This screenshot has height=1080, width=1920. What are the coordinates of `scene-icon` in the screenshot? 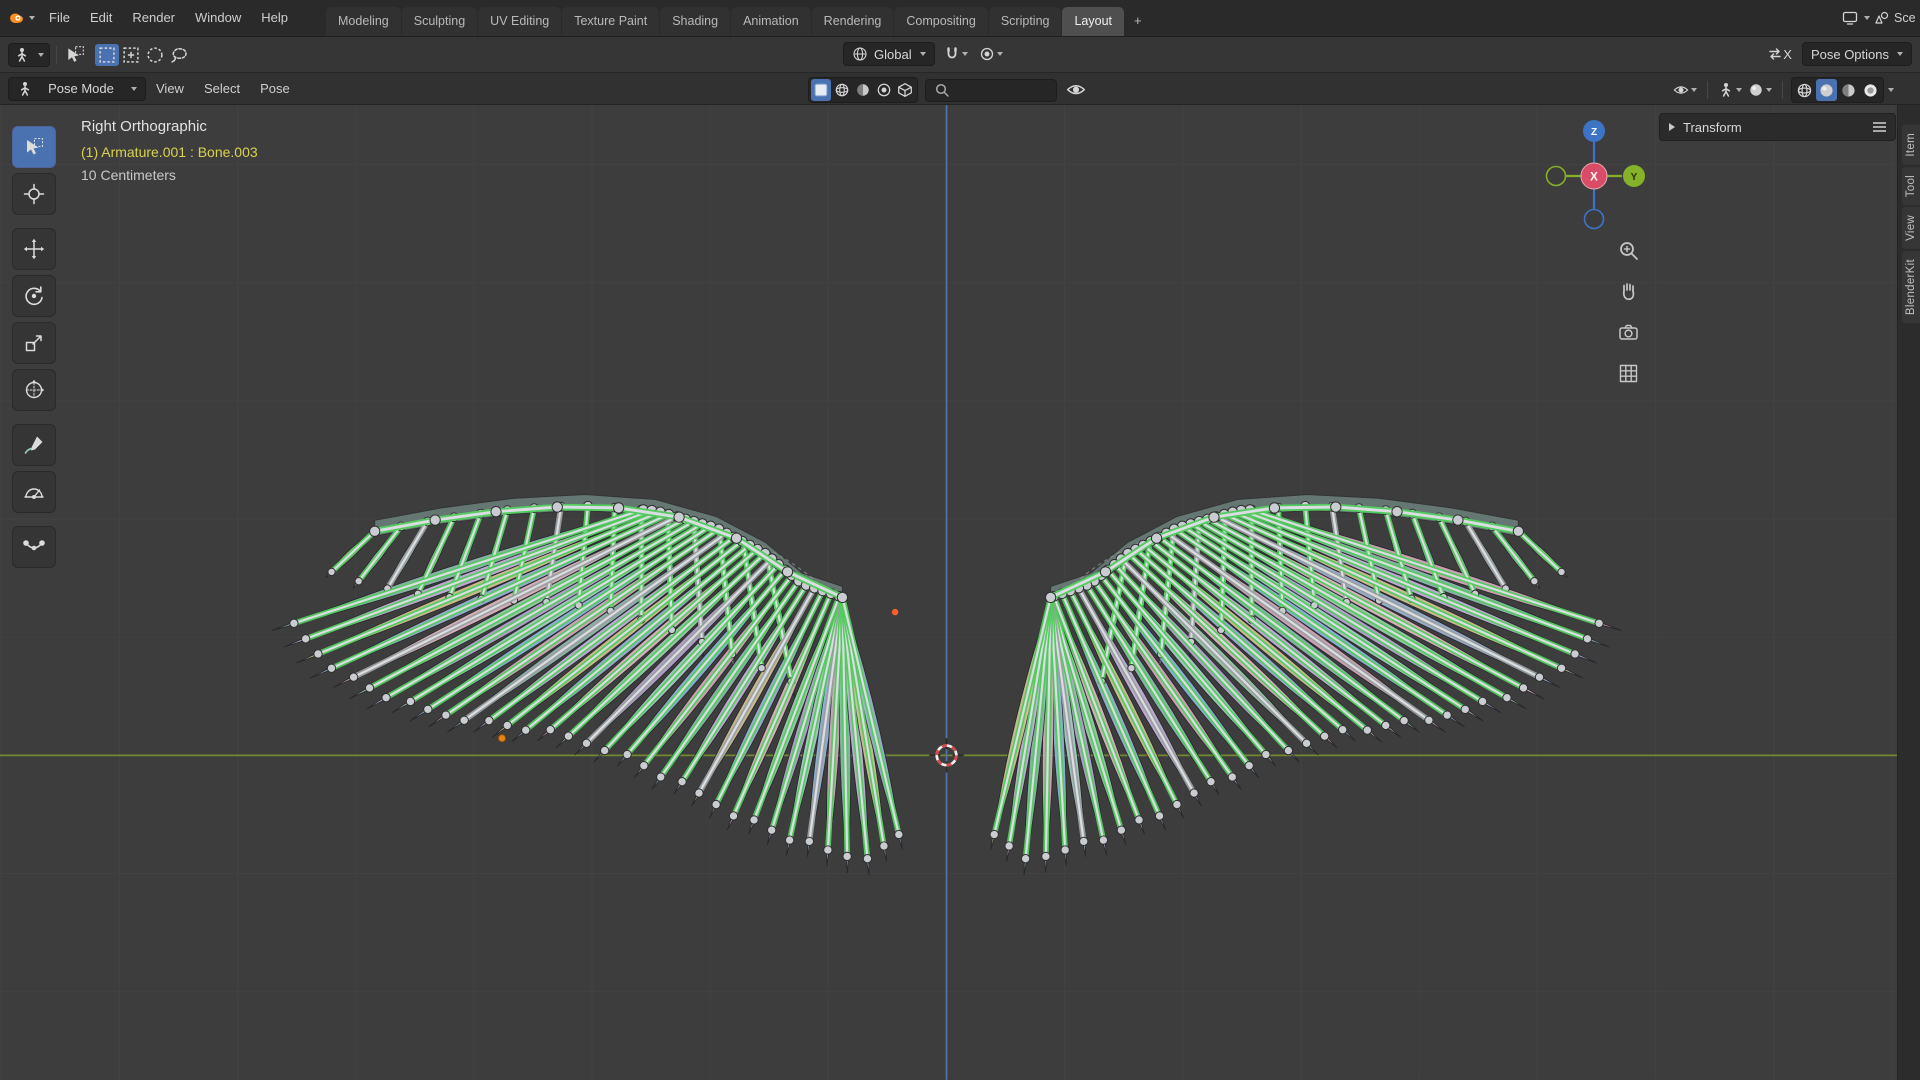 It's located at (1882, 18).